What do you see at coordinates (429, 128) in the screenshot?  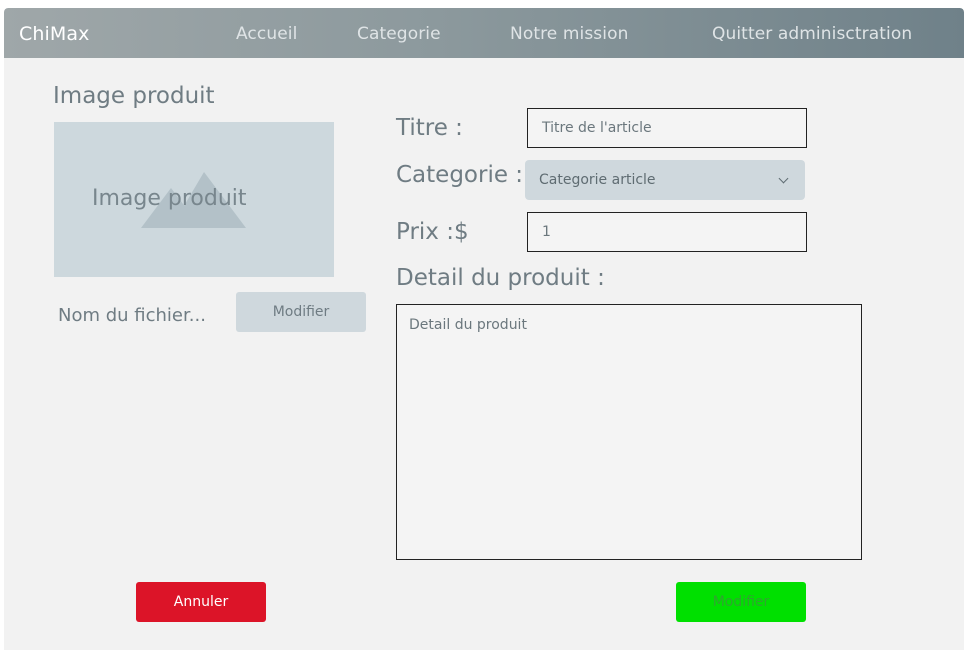 I see `title-label: Titre :` at bounding box center [429, 128].